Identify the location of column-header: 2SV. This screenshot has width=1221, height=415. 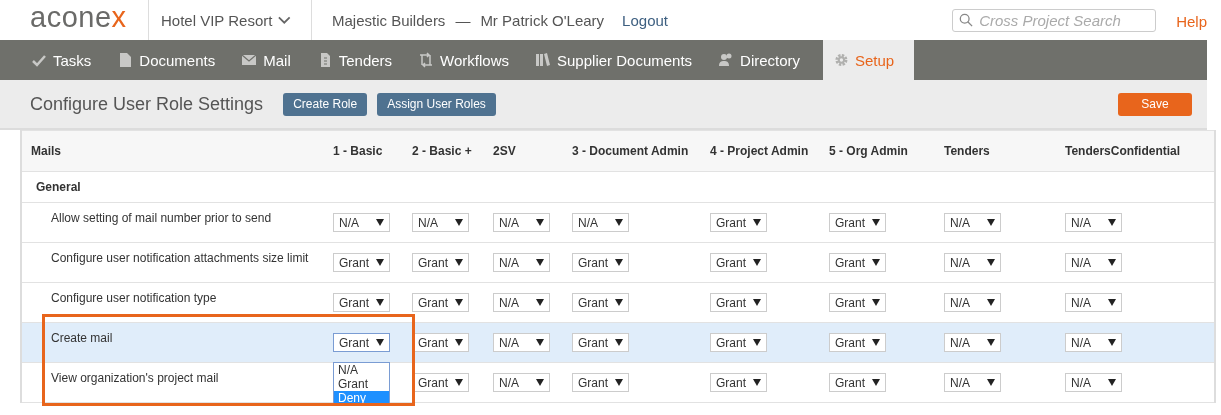
(505, 151).